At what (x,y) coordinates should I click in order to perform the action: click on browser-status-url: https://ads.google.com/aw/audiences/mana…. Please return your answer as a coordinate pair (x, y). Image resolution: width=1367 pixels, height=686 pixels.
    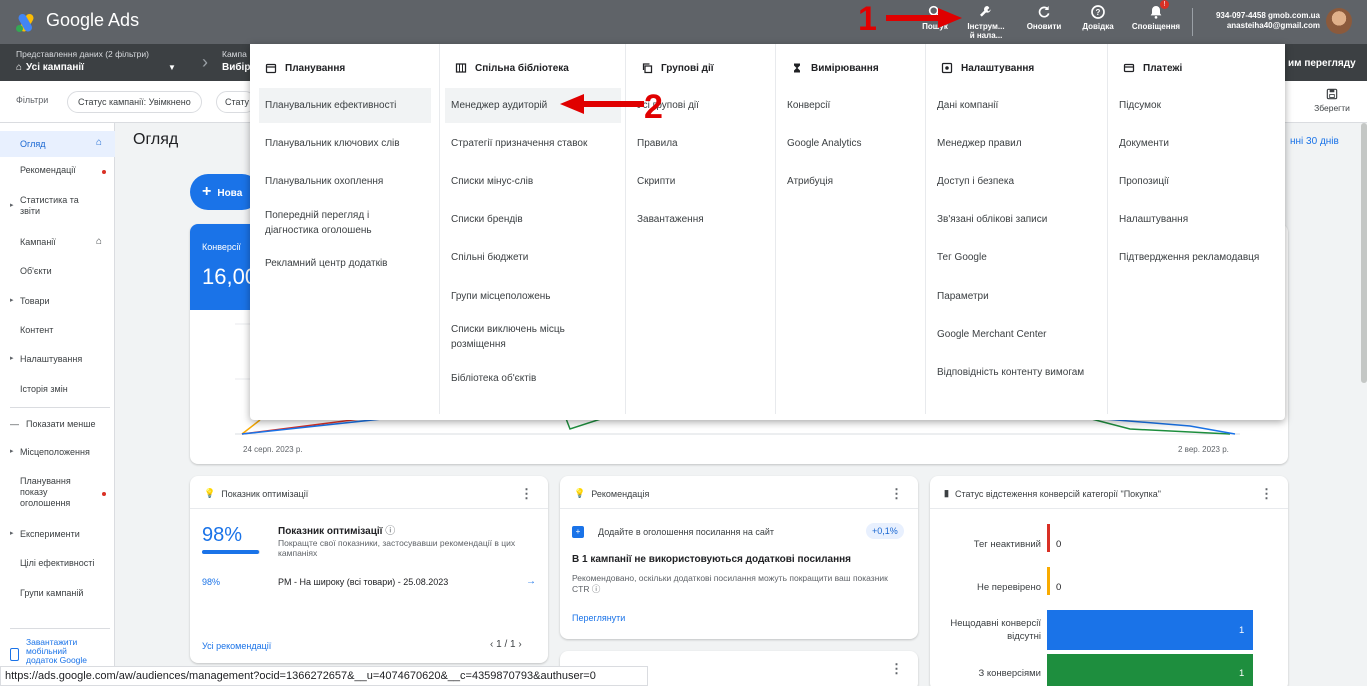
    Looking at the image, I should click on (324, 676).